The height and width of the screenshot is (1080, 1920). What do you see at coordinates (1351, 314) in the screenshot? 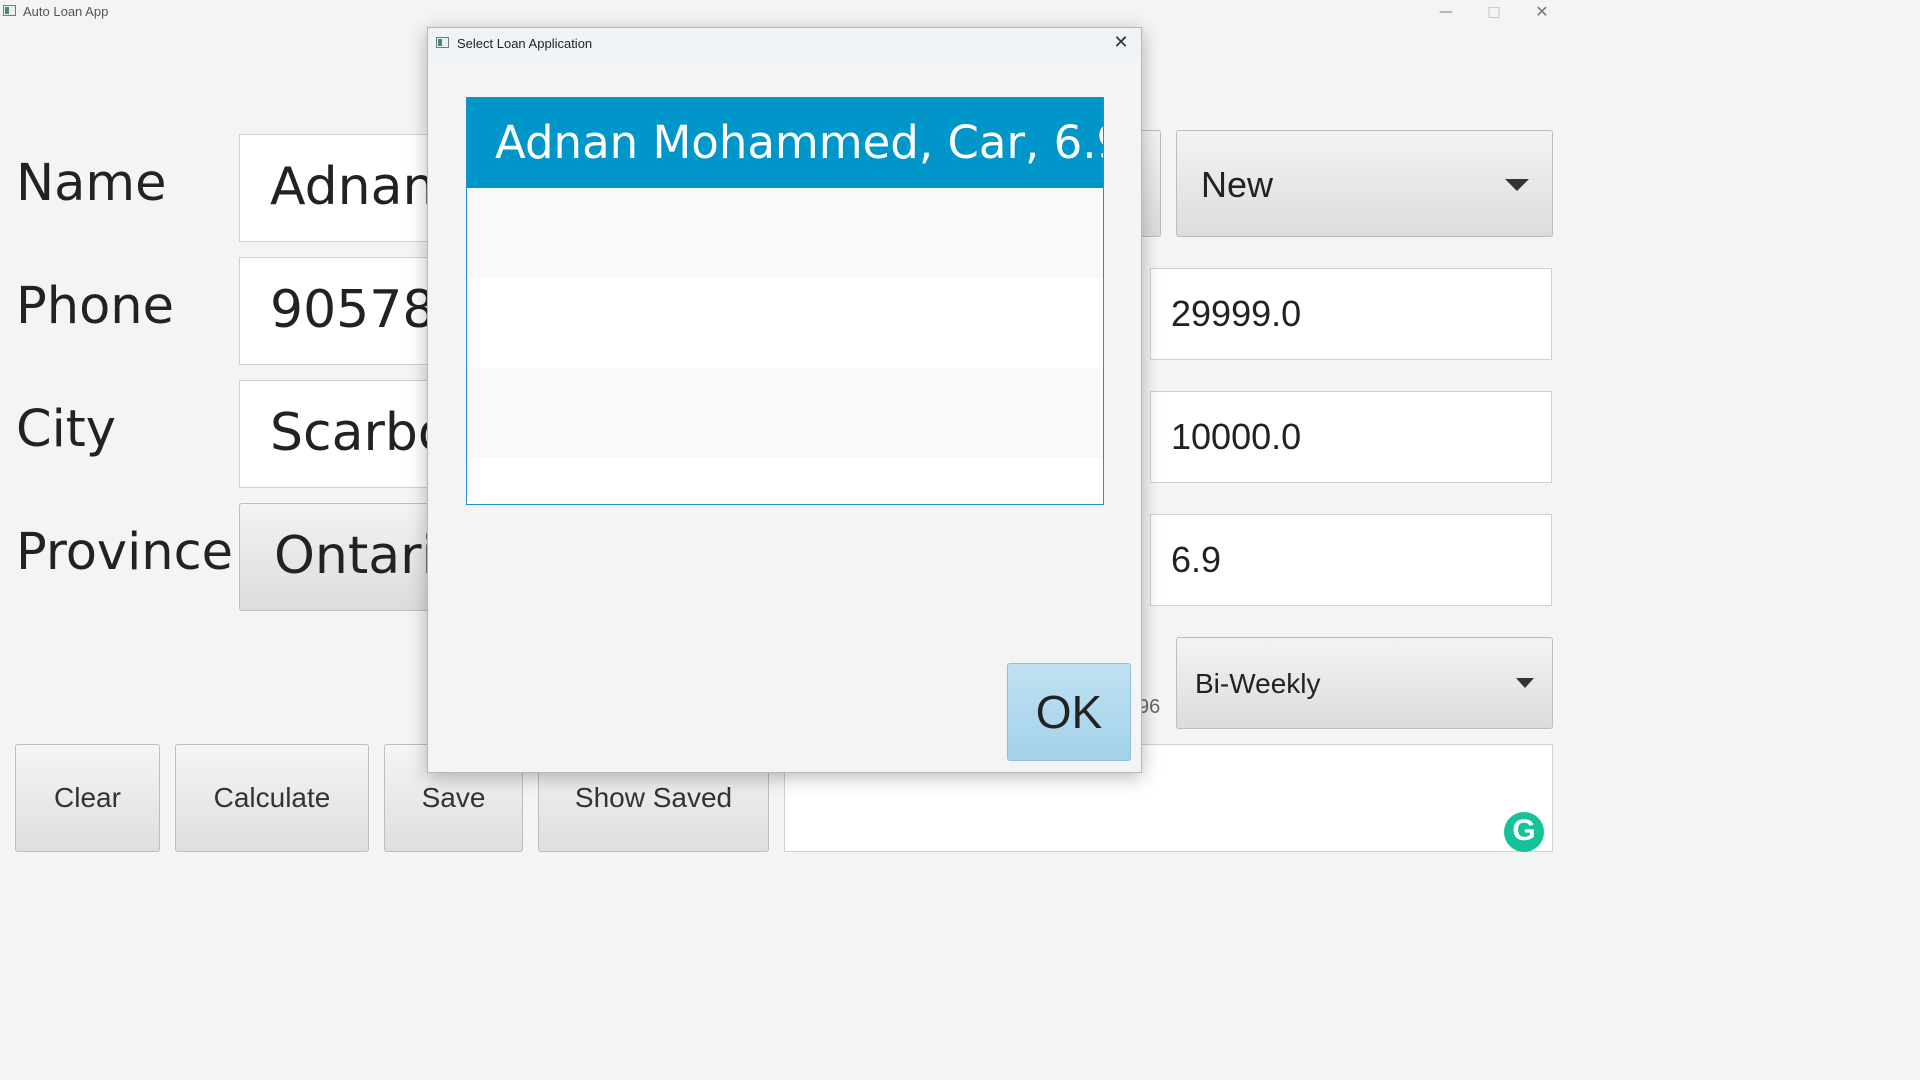
I see `price-field: 29999.0` at bounding box center [1351, 314].